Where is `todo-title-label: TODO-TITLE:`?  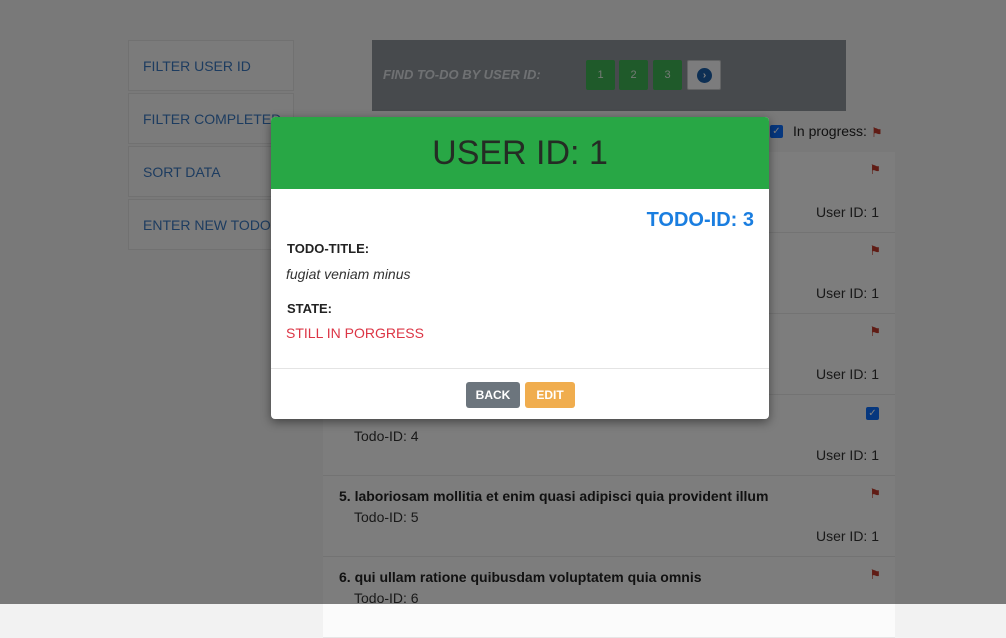 todo-title-label: TODO-TITLE: is located at coordinates (328, 248).